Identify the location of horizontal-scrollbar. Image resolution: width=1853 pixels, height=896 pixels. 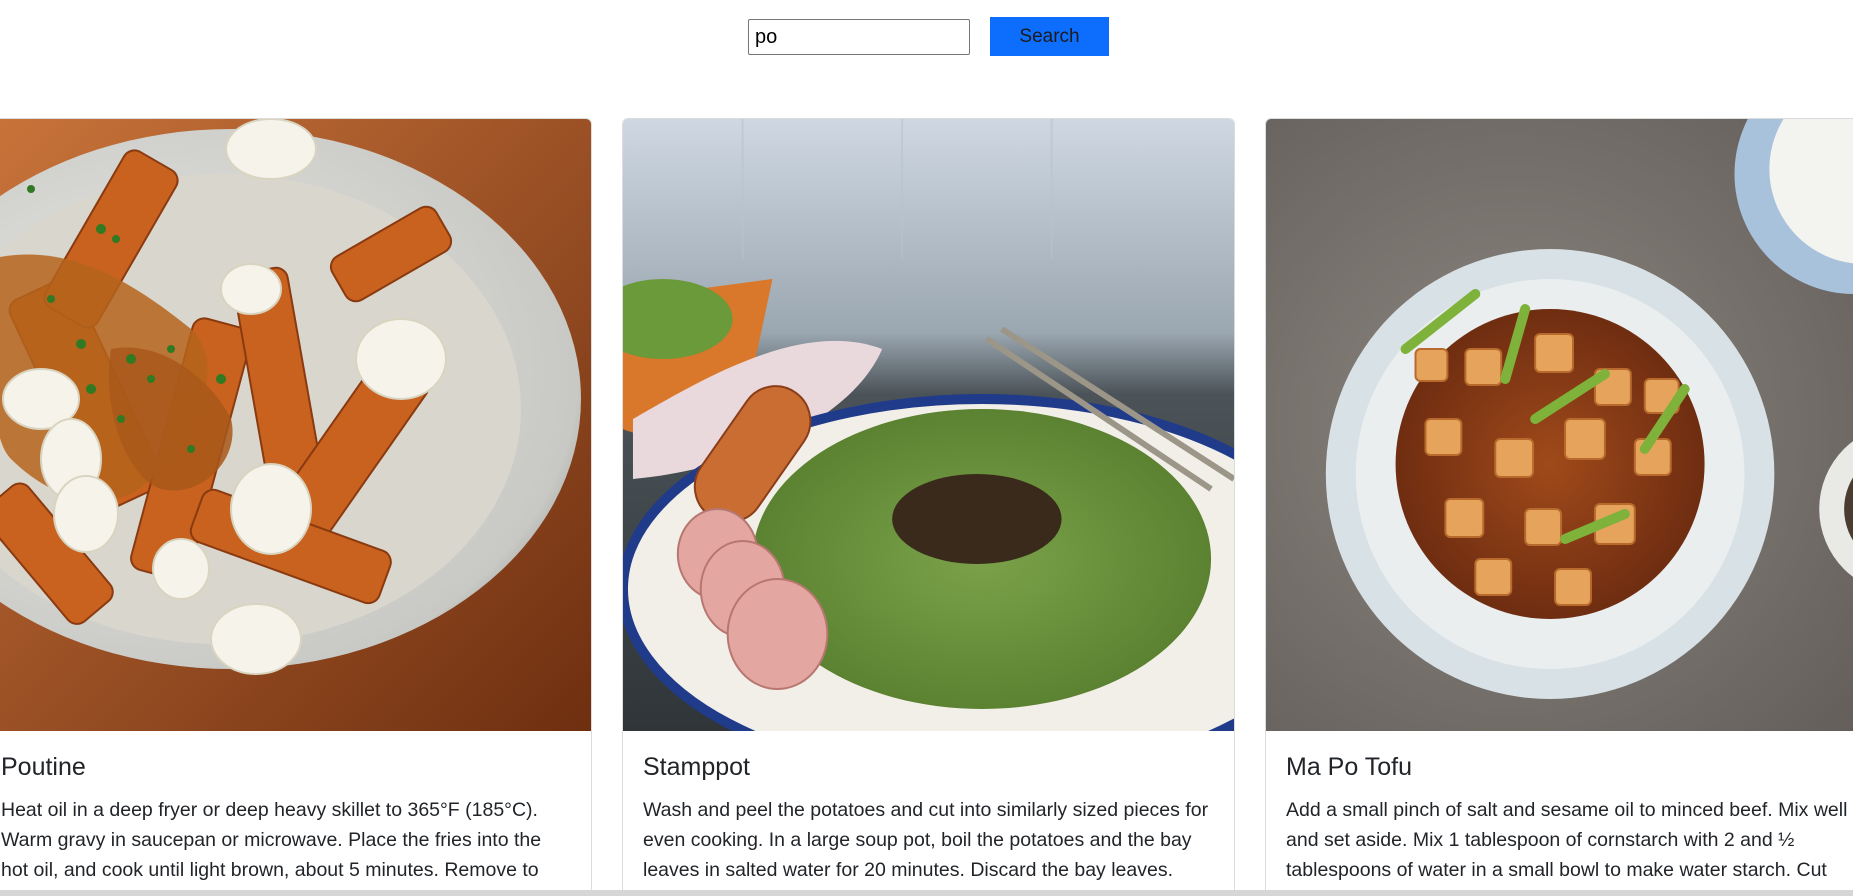
(926, 893).